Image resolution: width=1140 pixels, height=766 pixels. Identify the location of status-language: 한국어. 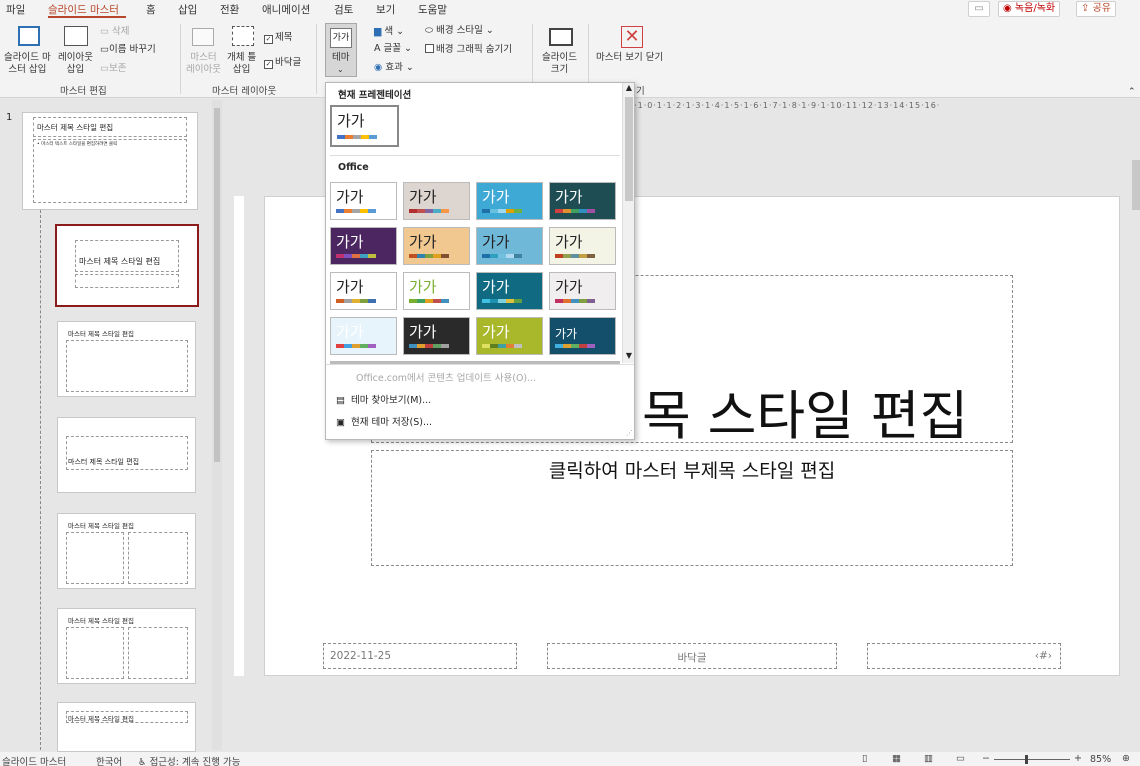
(109, 760).